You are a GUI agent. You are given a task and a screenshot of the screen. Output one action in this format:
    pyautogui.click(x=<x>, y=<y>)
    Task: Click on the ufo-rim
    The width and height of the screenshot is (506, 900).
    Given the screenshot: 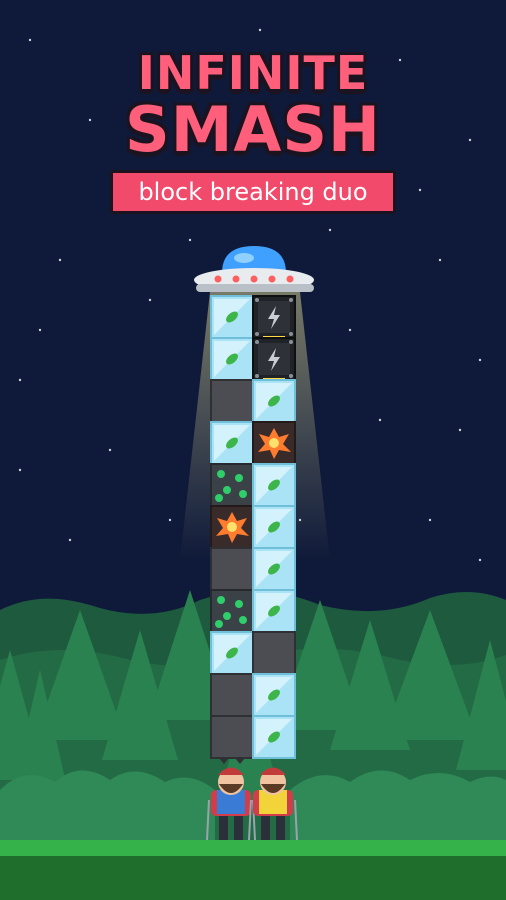 What is the action you would take?
    pyautogui.click(x=255, y=288)
    